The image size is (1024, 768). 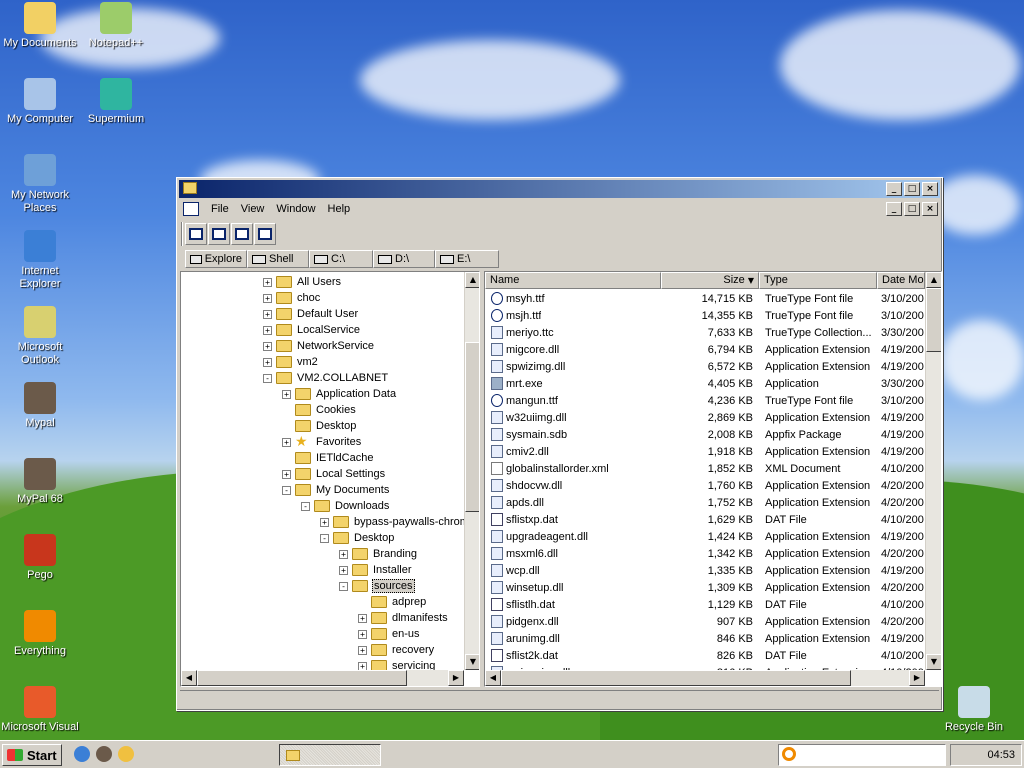 What do you see at coordinates (705, 655) in the screenshot?
I see `file-row: sflist2k.dat 826 KB DAT File 4/10/200` at bounding box center [705, 655].